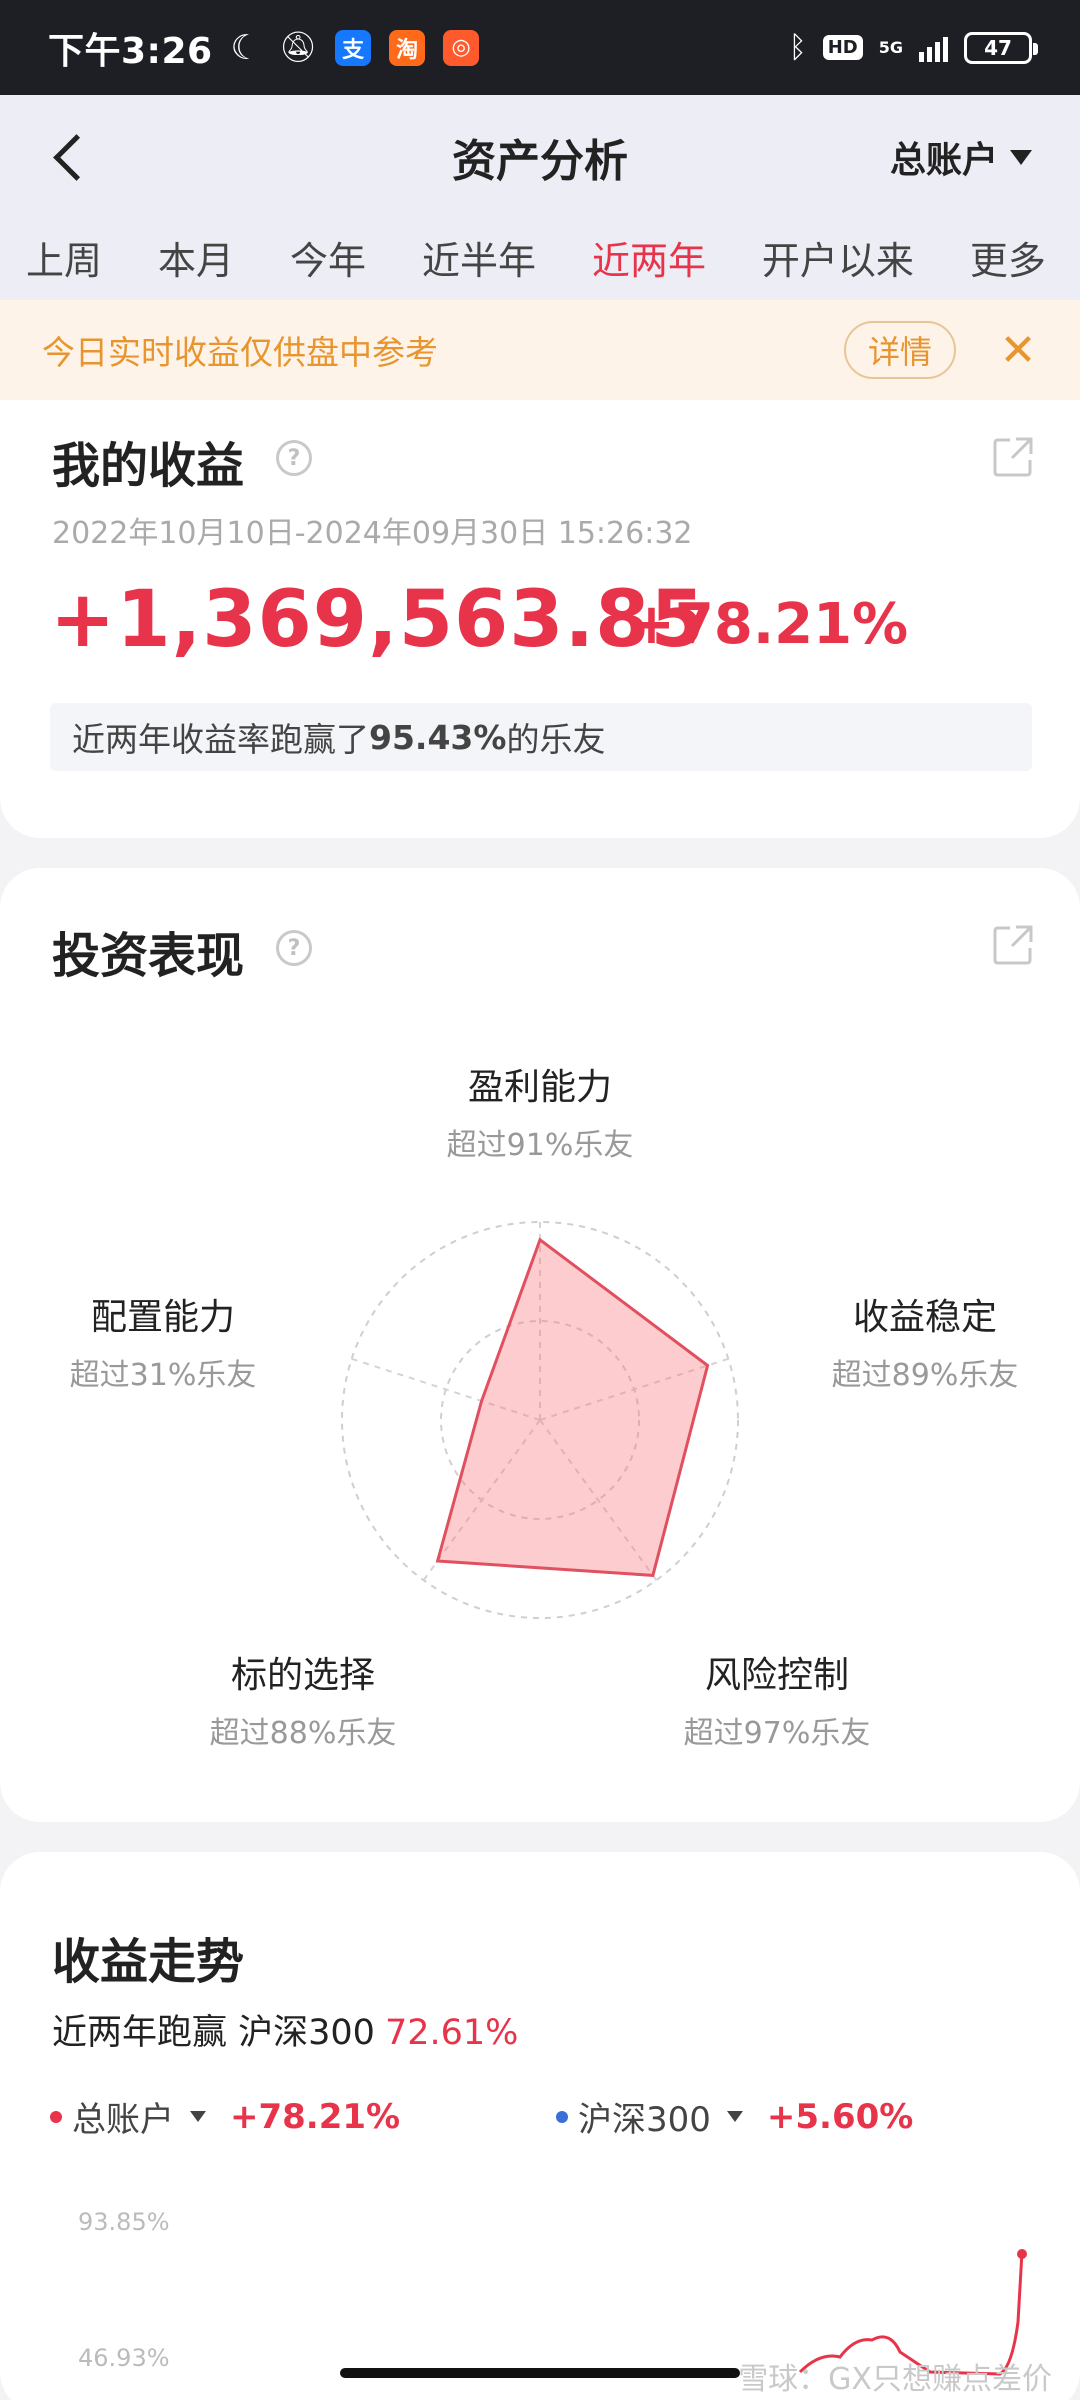 The width and height of the screenshot is (1080, 2400). Describe the element at coordinates (163, 1375) in the screenshot. I see `dim-sub-allocation: 超过31%乐友` at that location.